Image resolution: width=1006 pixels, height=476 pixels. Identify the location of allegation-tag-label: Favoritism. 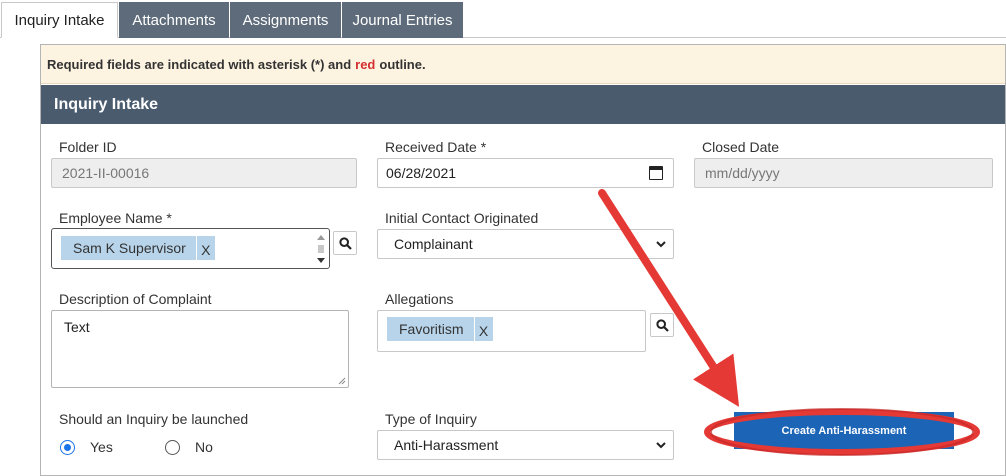
(431, 329).